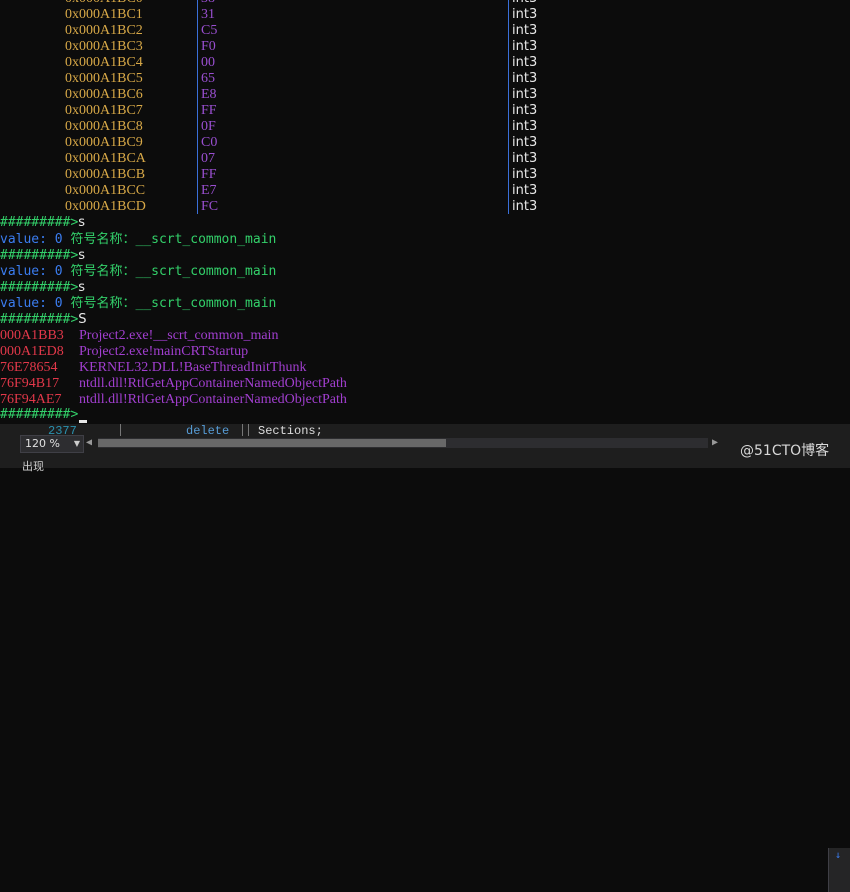 The height and width of the screenshot is (892, 850). I want to click on memory-address: 0x000A1BC4, so click(104, 62).